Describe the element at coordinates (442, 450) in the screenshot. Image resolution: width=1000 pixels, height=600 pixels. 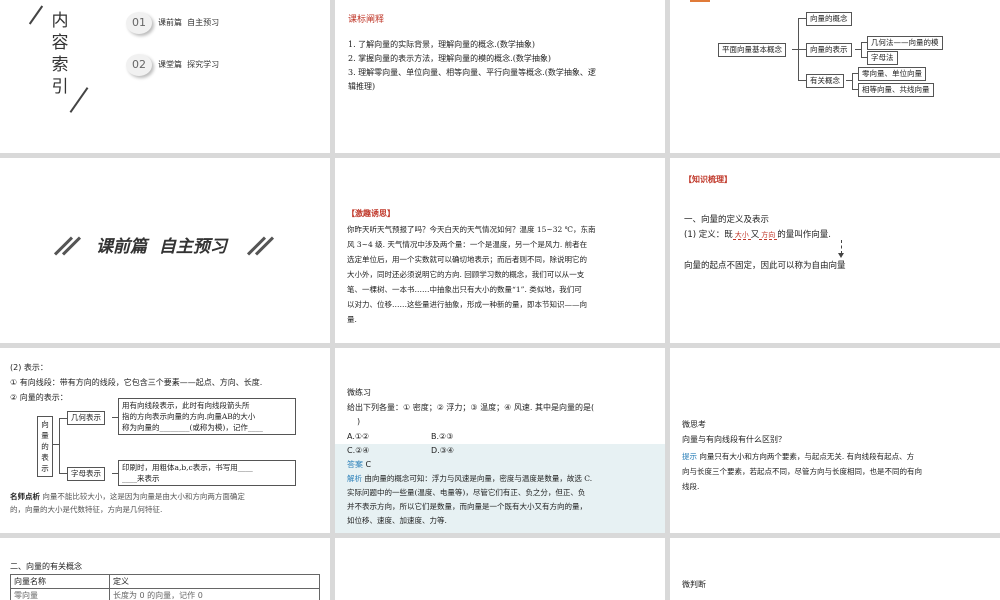
I see `option: D.③④` at that location.